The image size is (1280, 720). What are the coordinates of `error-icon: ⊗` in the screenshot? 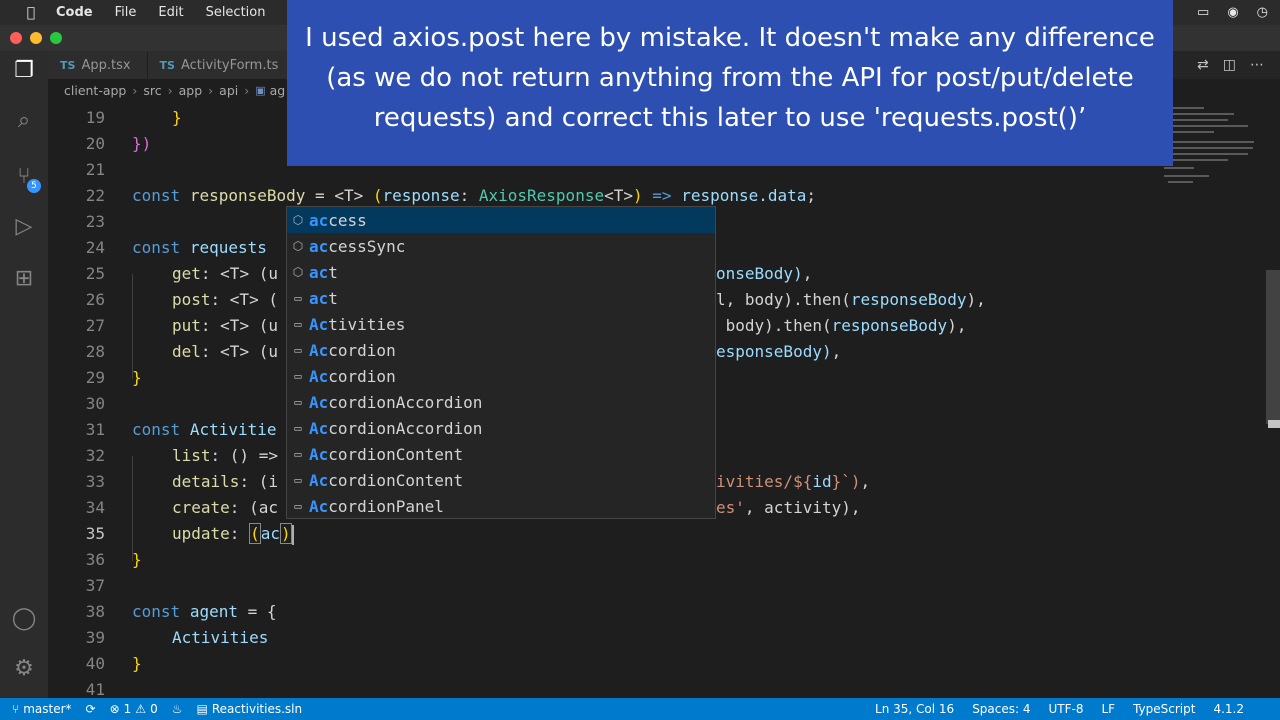 It's located at (114, 709).